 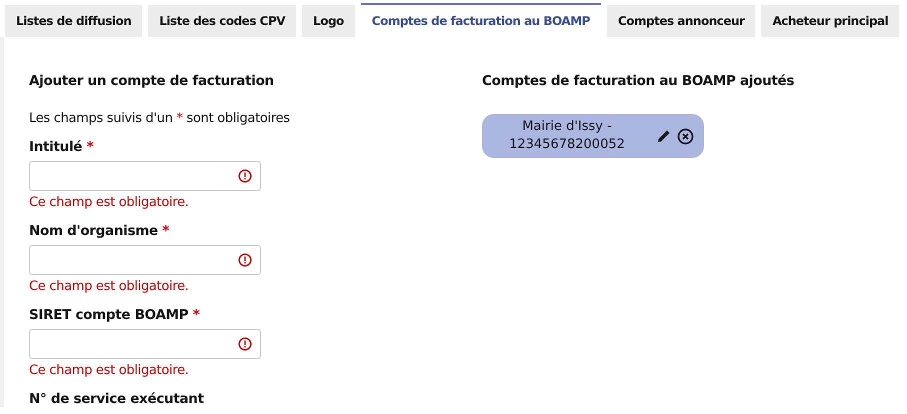 I want to click on field-label: Intitulé *, so click(x=61, y=147).